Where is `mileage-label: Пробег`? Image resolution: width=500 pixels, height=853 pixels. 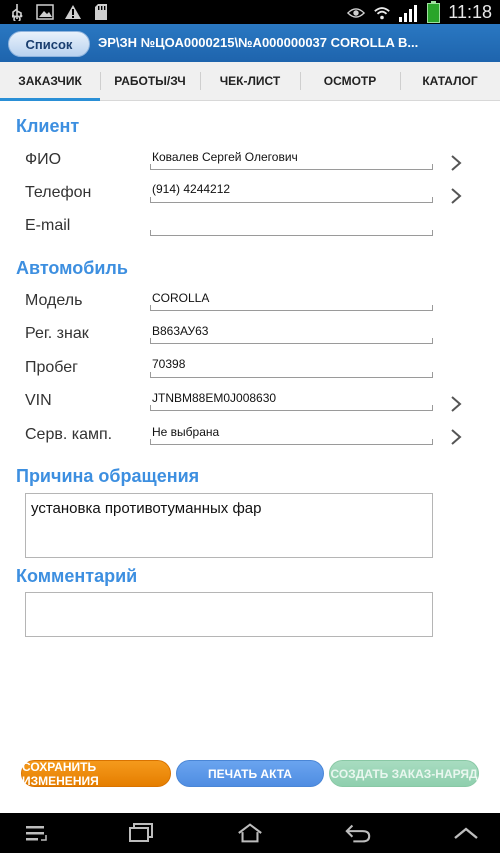 mileage-label: Пробег is located at coordinates (52, 367).